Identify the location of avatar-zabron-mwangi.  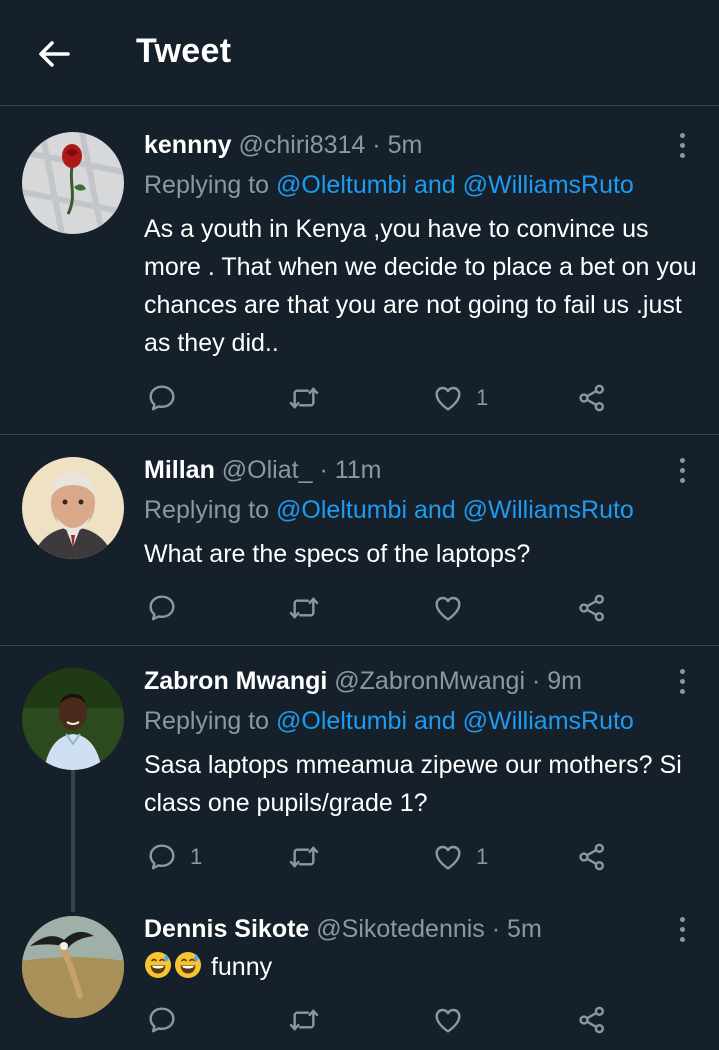
(73, 719).